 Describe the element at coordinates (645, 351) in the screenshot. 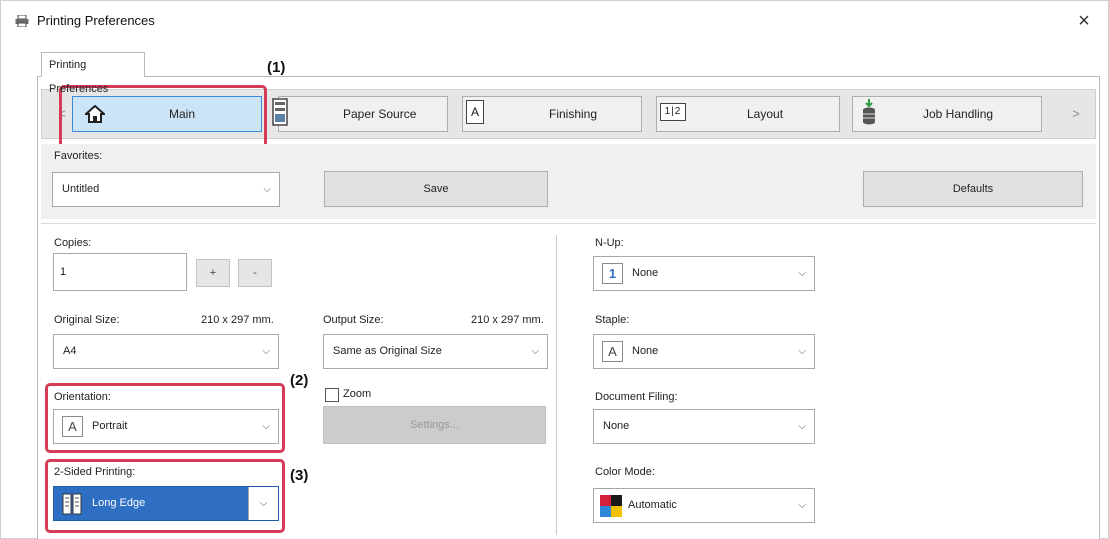

I see `staple-value: None` at that location.